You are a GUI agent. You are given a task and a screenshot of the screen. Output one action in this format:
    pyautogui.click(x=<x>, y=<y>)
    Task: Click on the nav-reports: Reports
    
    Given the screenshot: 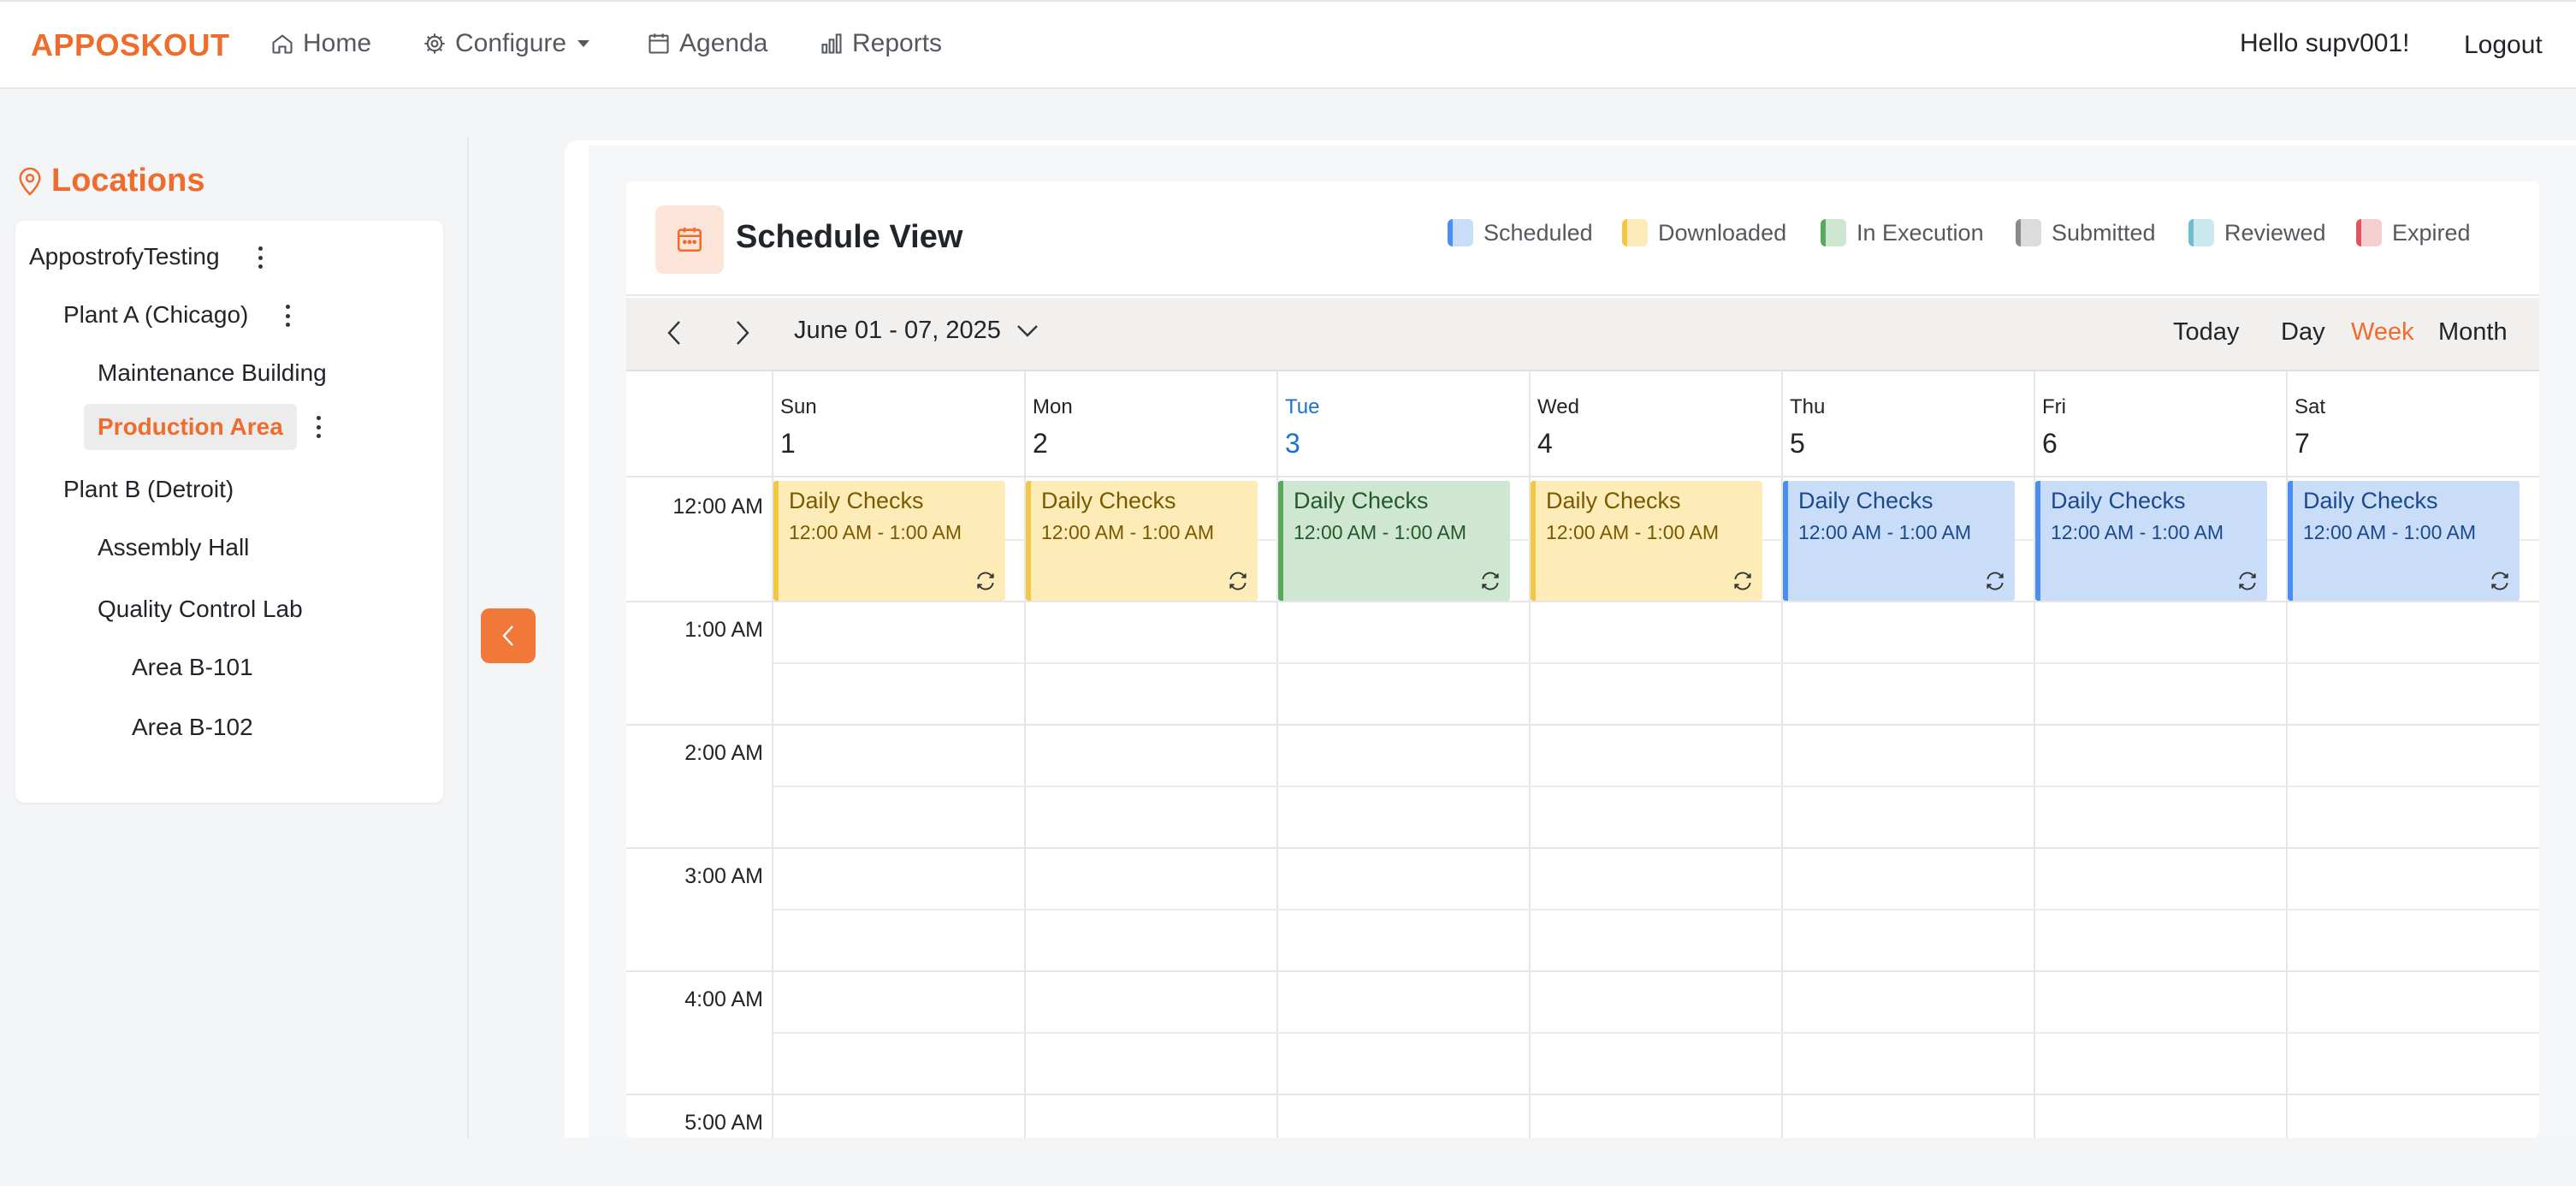 What is the action you would take?
    pyautogui.click(x=881, y=43)
    